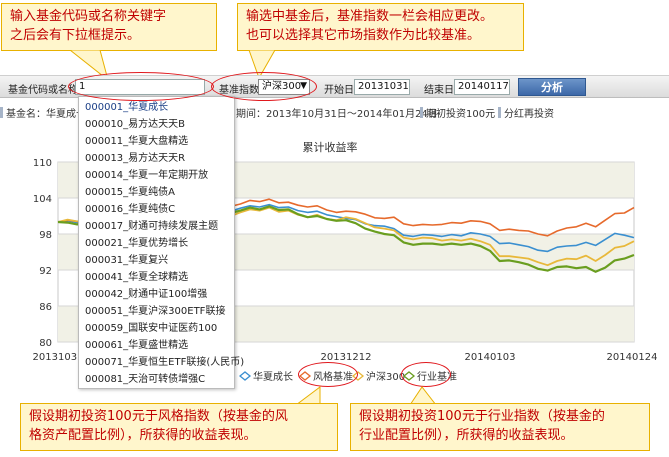 Image resolution: width=669 pixels, height=457 pixels. I want to click on callout-benchmark-hint: 输选中基金后，基准指数一栏会相应更改。 也可以选择其它市场指数作为比较基准。, so click(380, 27).